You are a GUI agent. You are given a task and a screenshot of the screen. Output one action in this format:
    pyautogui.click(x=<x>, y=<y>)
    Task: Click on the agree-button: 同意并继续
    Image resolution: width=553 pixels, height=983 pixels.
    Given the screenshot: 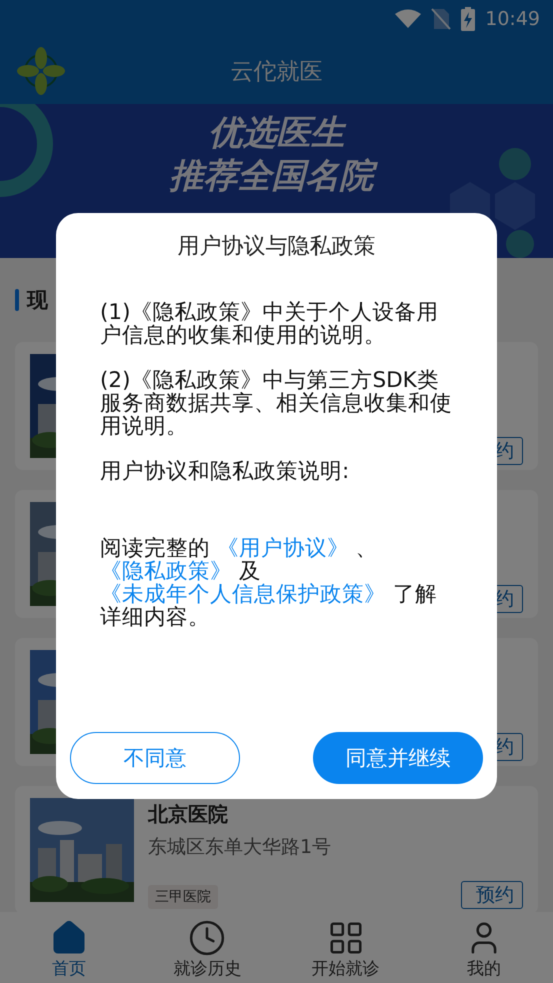 What is the action you would take?
    pyautogui.click(x=398, y=758)
    